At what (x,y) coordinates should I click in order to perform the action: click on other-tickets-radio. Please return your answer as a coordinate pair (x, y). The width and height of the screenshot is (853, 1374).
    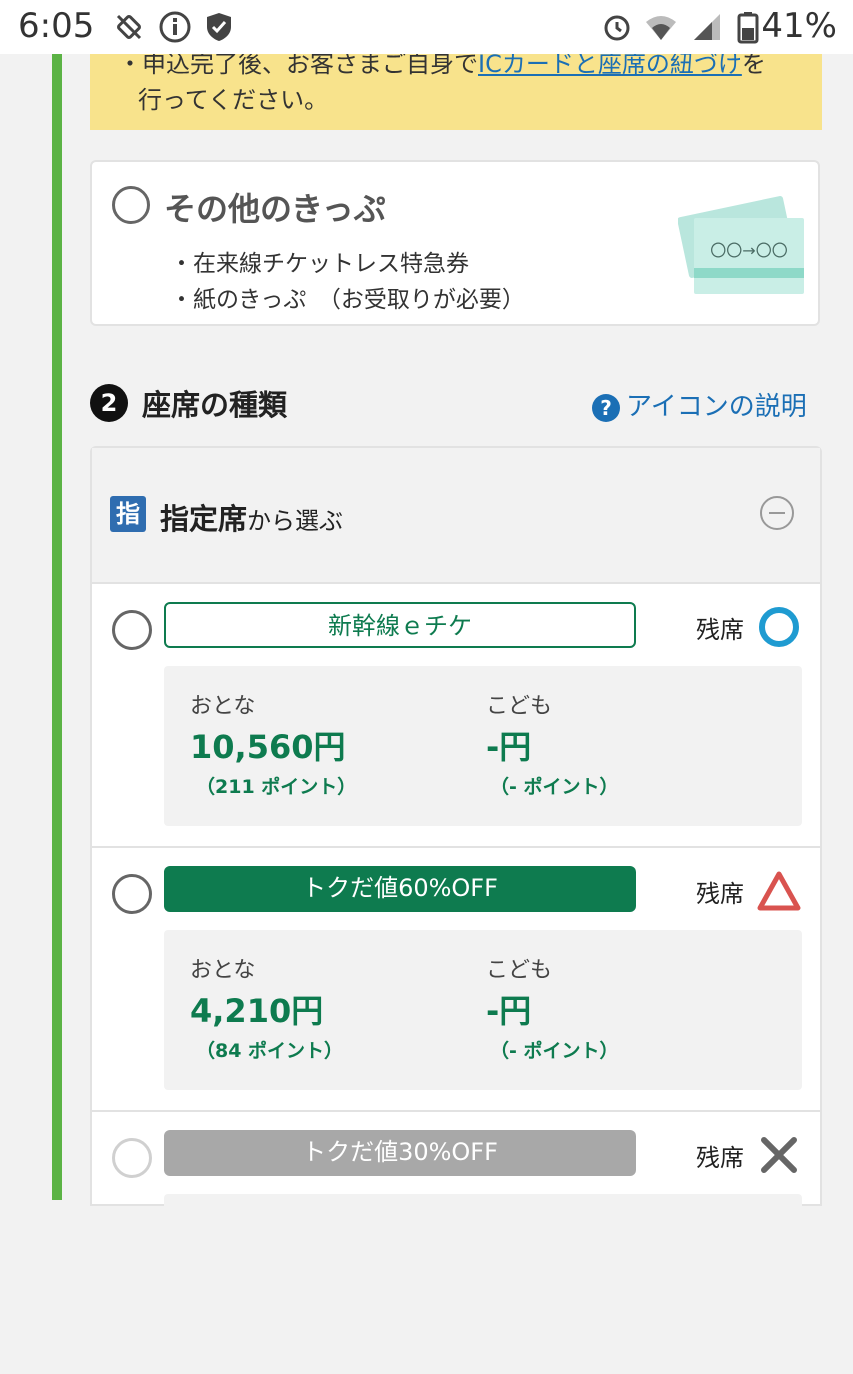
    Looking at the image, I should click on (131, 205).